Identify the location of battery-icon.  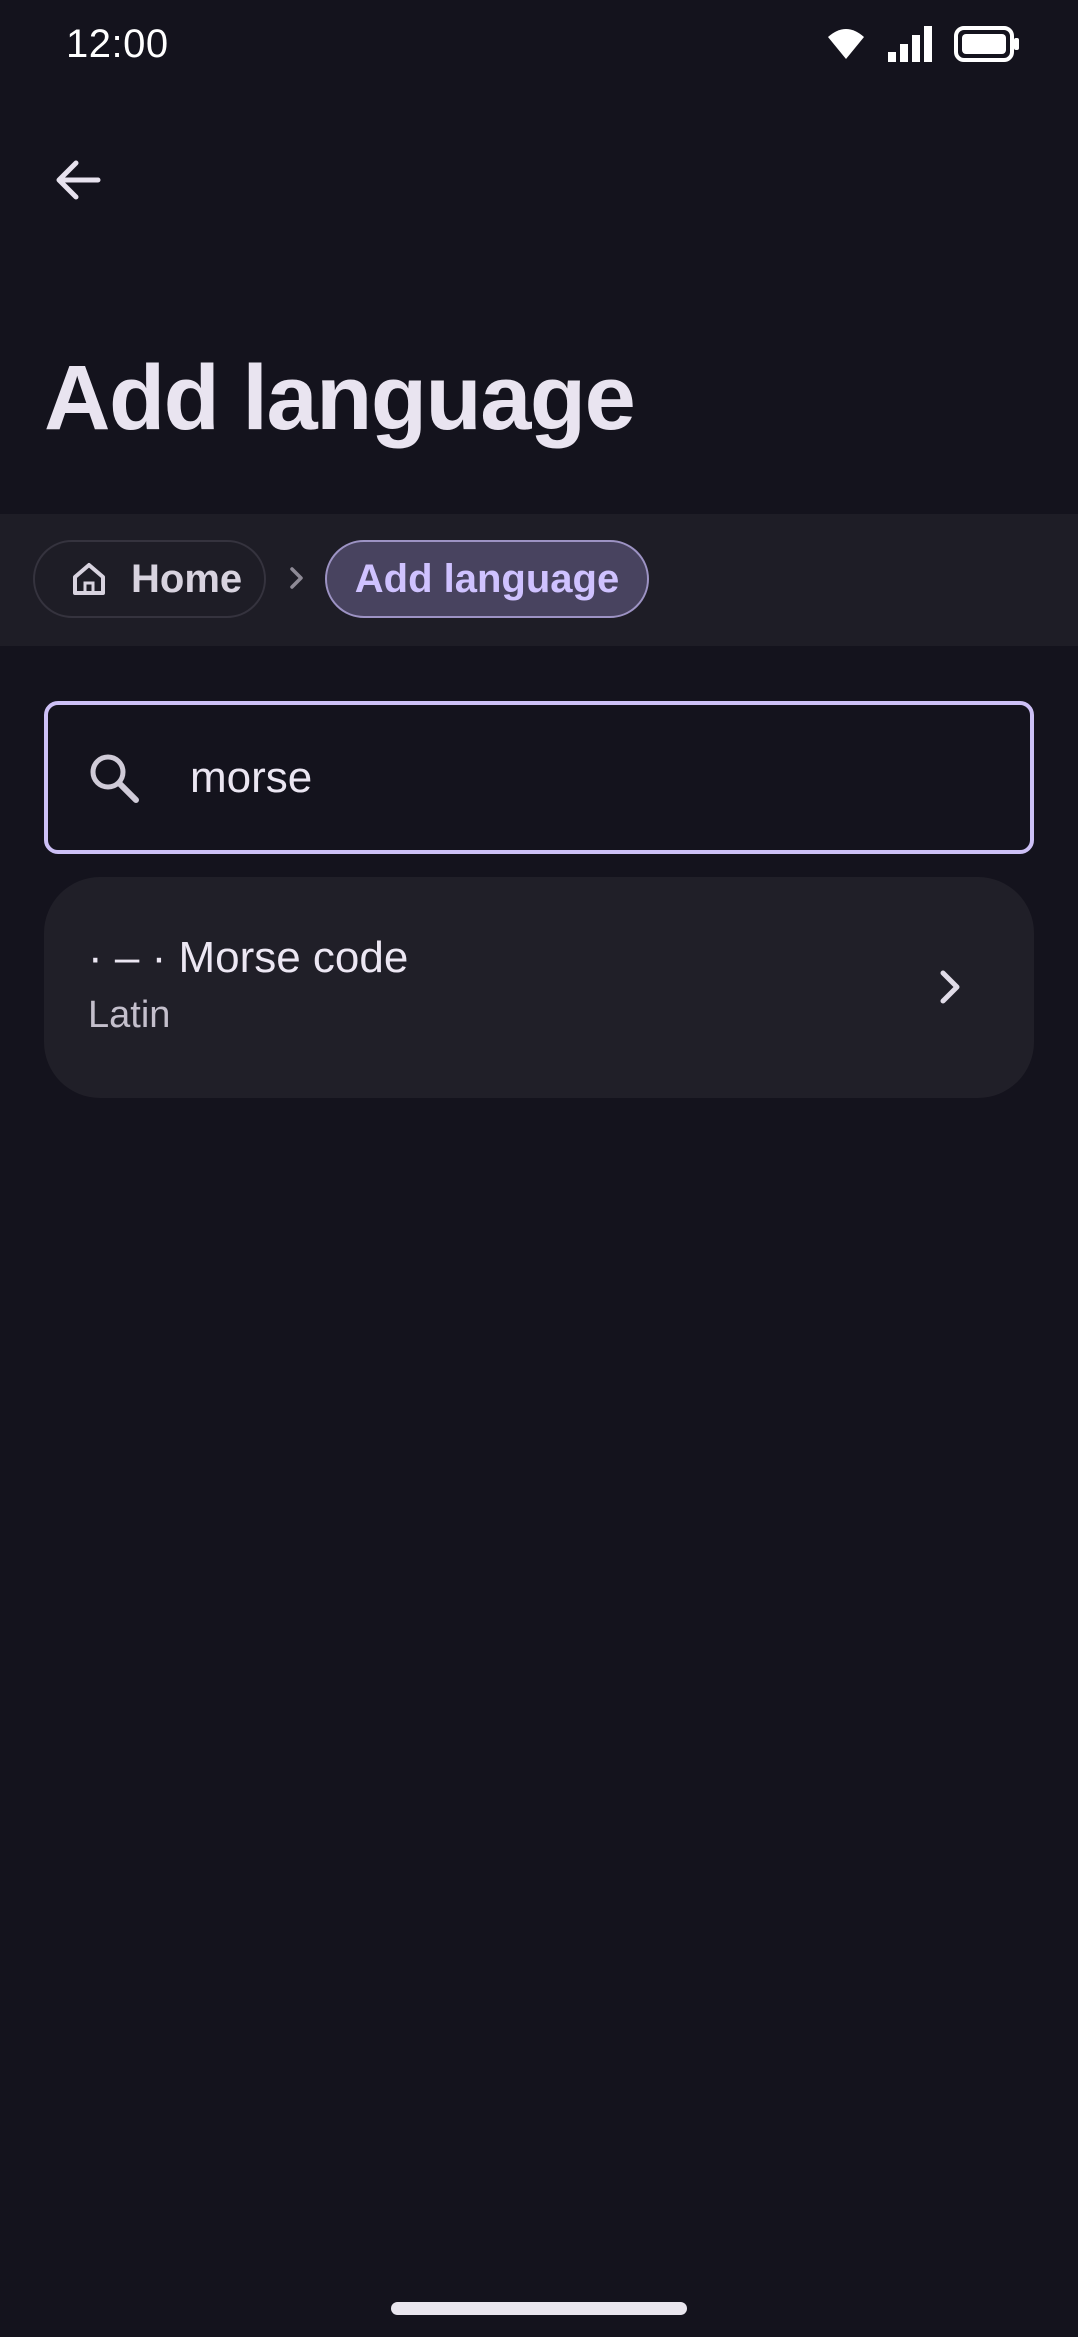
(987, 46).